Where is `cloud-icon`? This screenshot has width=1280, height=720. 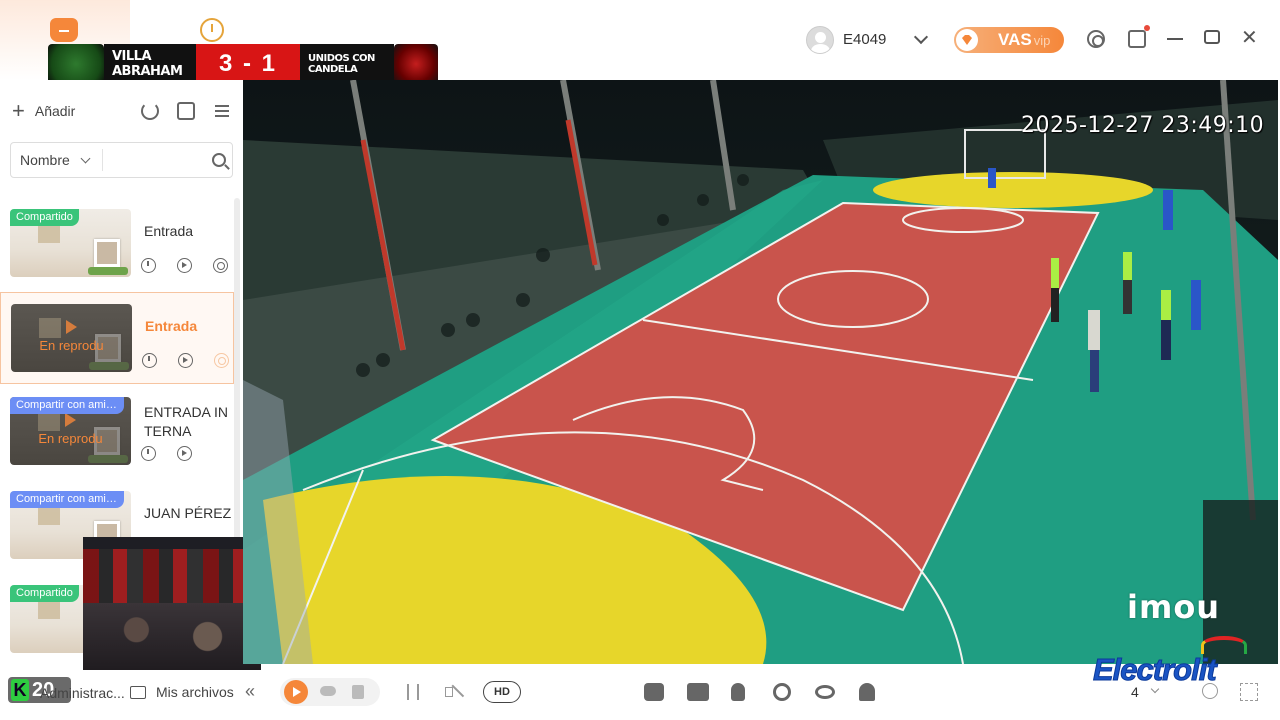 cloud-icon is located at coordinates (328, 691).